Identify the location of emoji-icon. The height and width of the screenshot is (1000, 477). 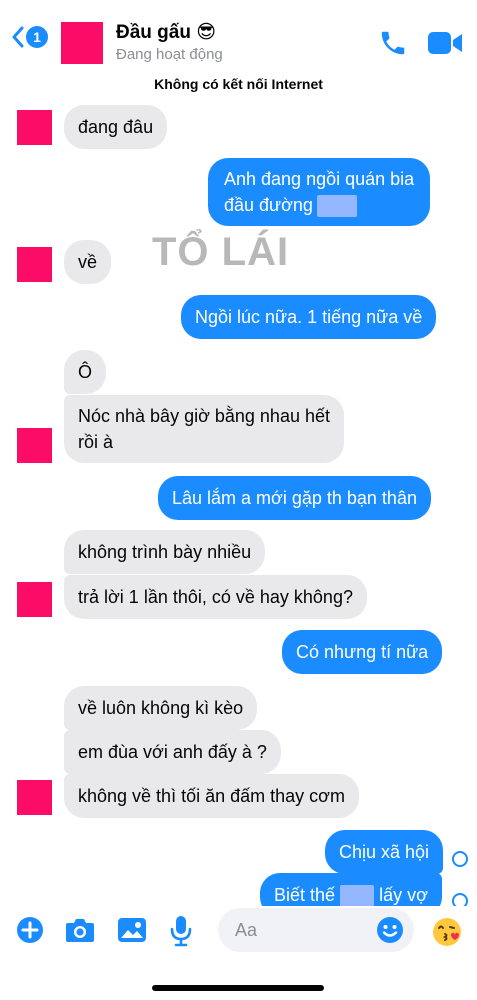
(390, 930).